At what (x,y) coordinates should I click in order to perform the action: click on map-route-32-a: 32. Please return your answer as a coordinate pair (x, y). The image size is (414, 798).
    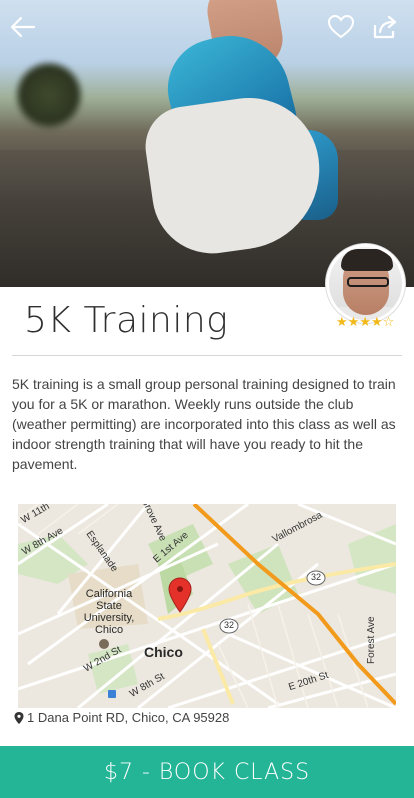
    Looking at the image, I should click on (316, 577).